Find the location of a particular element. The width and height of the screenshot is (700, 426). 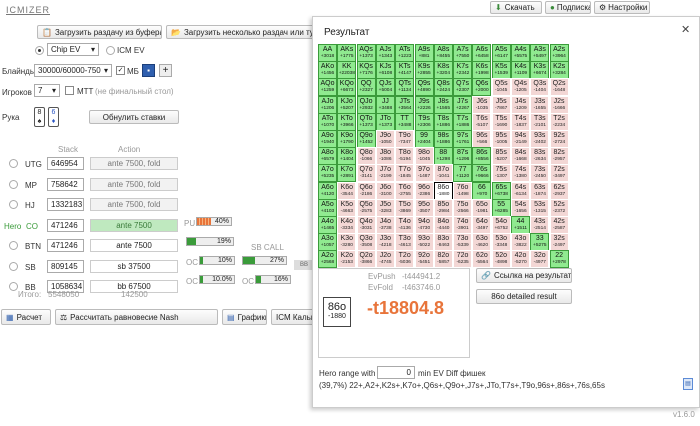

hand-cell-t9o: T9o -7347 is located at coordinates (405, 139).